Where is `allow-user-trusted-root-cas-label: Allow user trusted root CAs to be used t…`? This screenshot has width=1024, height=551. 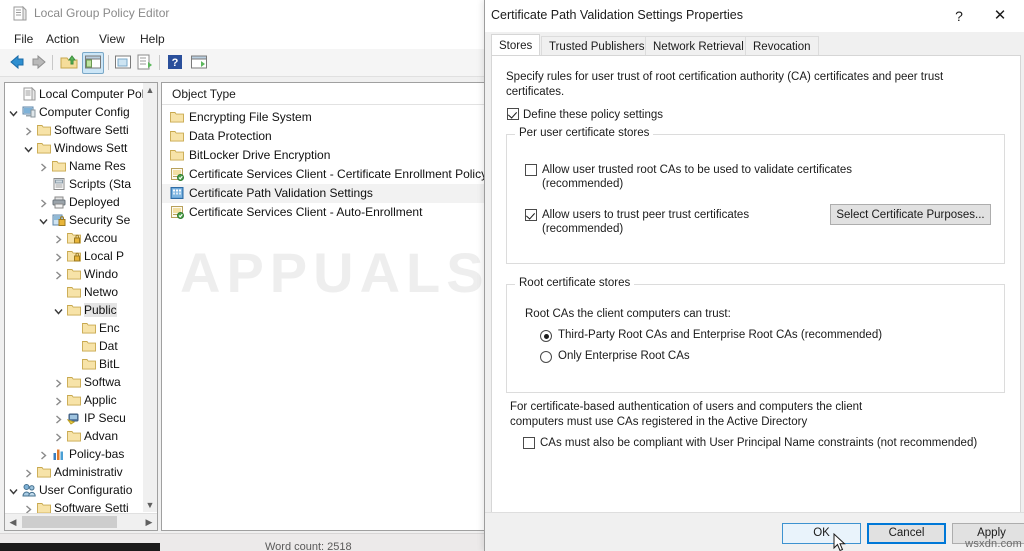
allow-user-trusted-root-cas-label: Allow user trusted root CAs to be used t… is located at coordinates (742, 177).